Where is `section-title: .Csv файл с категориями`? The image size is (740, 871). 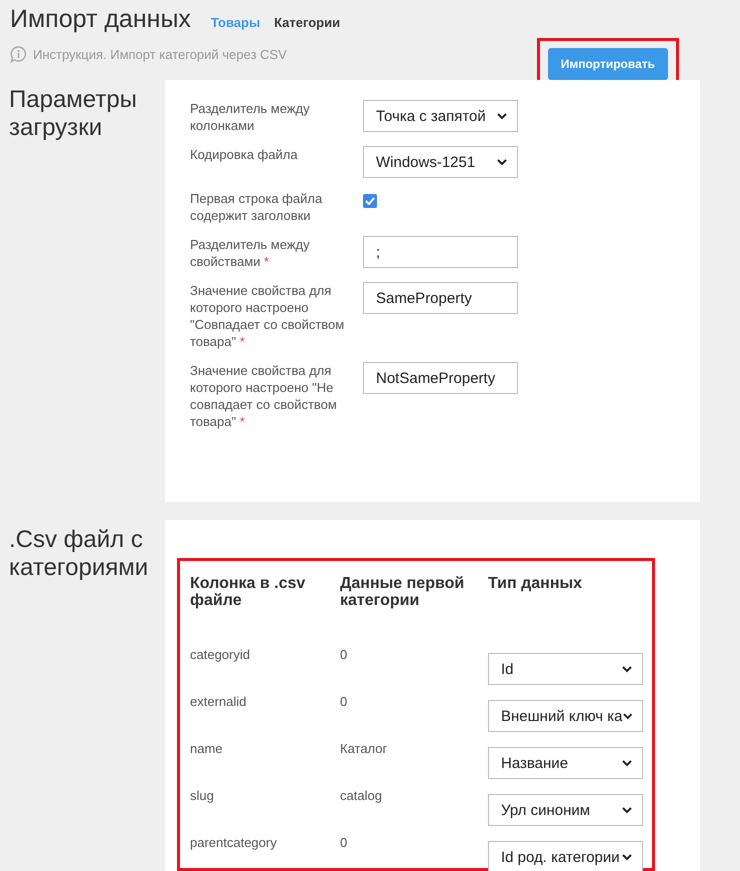 section-title: .Csv файл с категориями is located at coordinates (79, 554).